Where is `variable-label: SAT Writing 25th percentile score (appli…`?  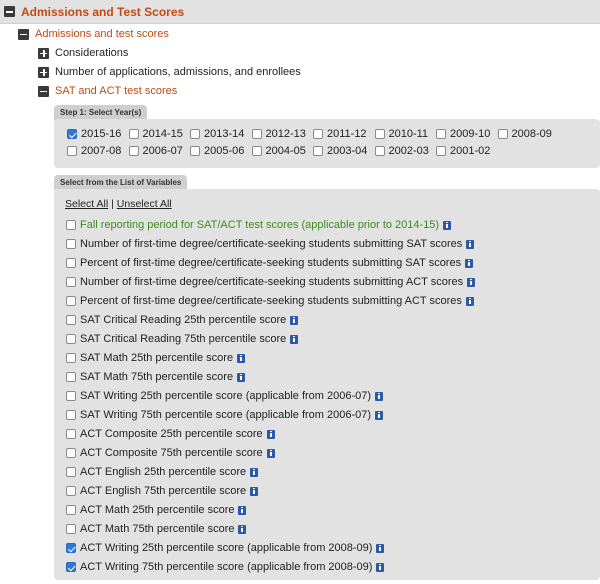
variable-label: SAT Writing 25th percentile score (appli… is located at coordinates (225, 396).